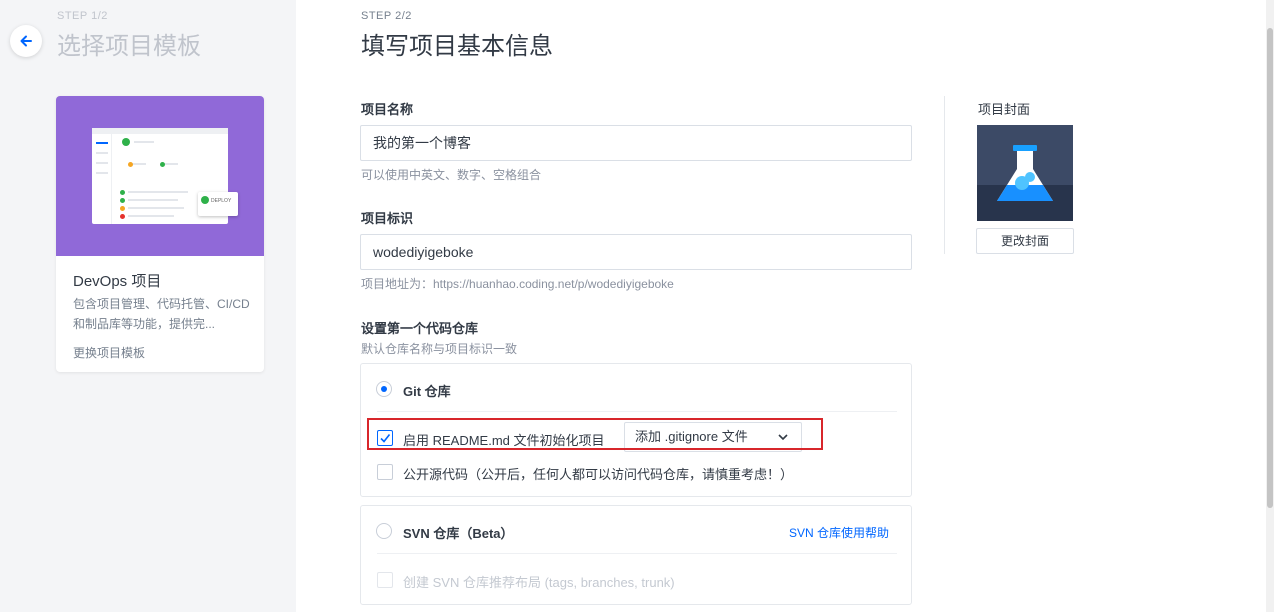 The height and width of the screenshot is (612, 1274). I want to click on cover-label: 项目封面, so click(1004, 109).